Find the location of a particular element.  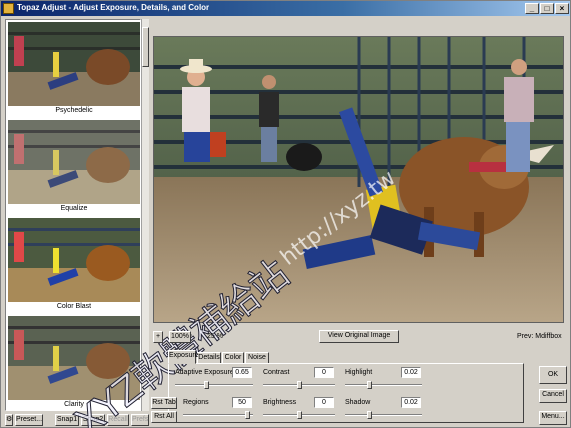

brightness-label: Brightness is located at coordinates (280, 402).